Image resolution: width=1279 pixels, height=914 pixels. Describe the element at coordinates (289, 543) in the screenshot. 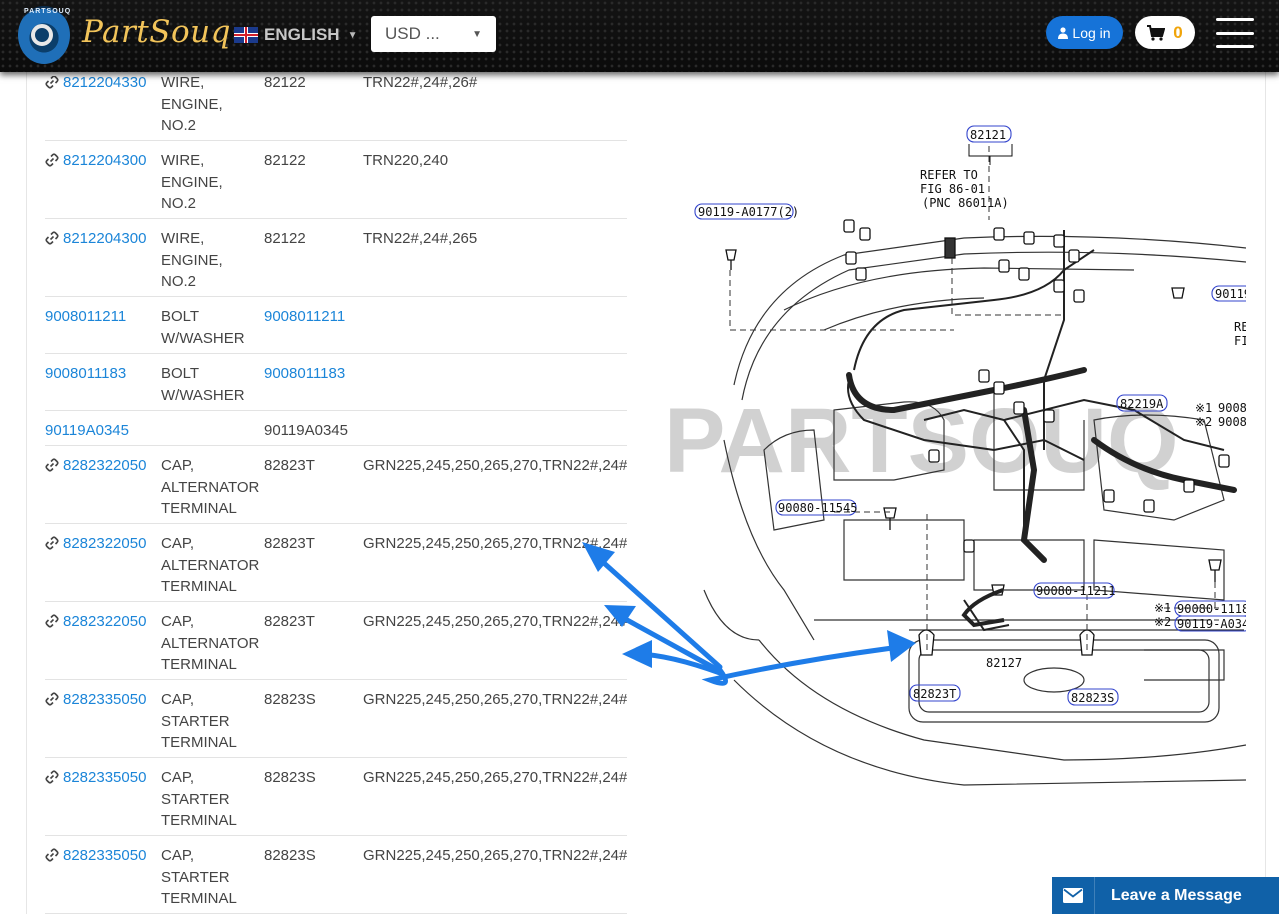

I see `part-code: 82823T` at that location.